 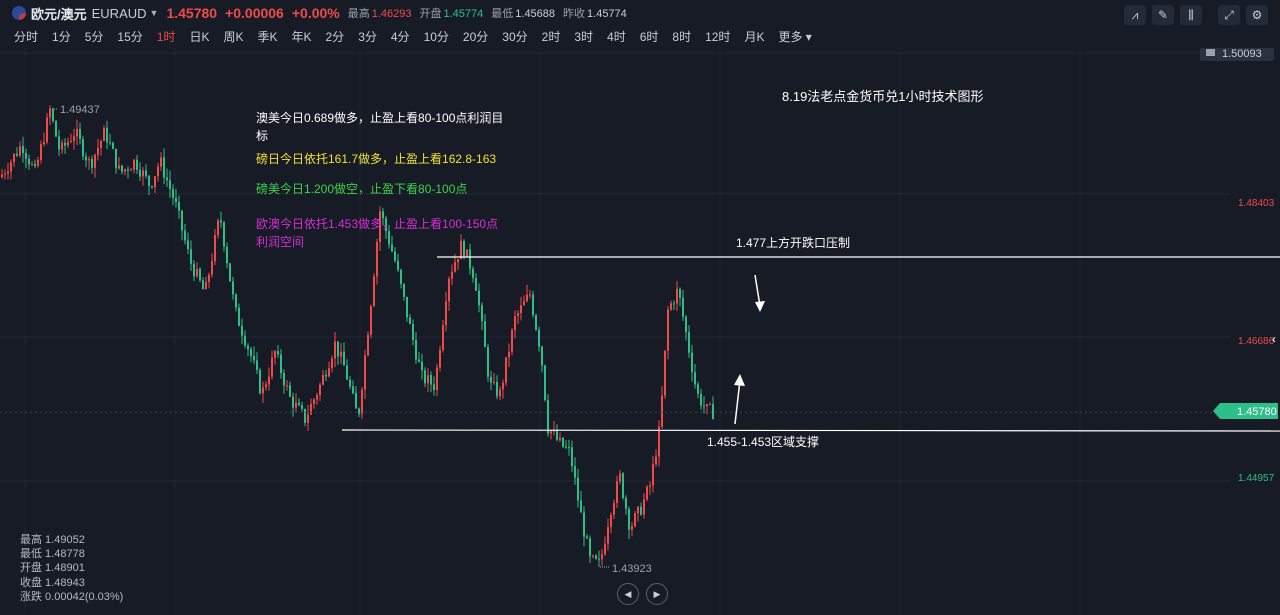 What do you see at coordinates (1229, 15) in the screenshot?
I see `fullscreen-icon: ⤢` at bounding box center [1229, 15].